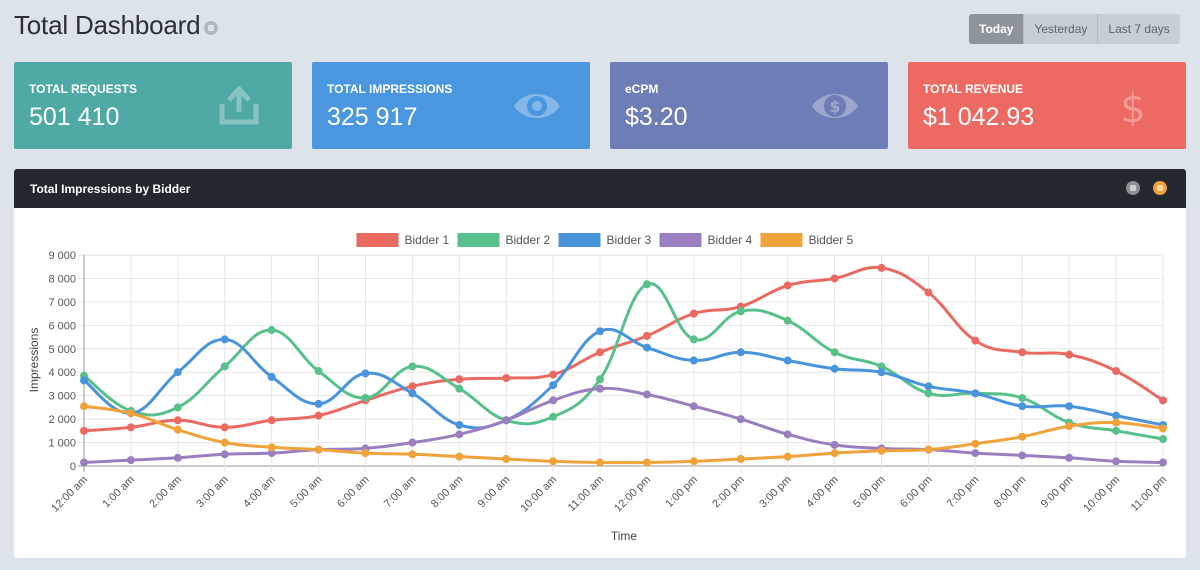 Image resolution: width=1200 pixels, height=570 pixels. Describe the element at coordinates (212, 492) in the screenshot. I see `x-tick-label: 3:00 am` at that location.